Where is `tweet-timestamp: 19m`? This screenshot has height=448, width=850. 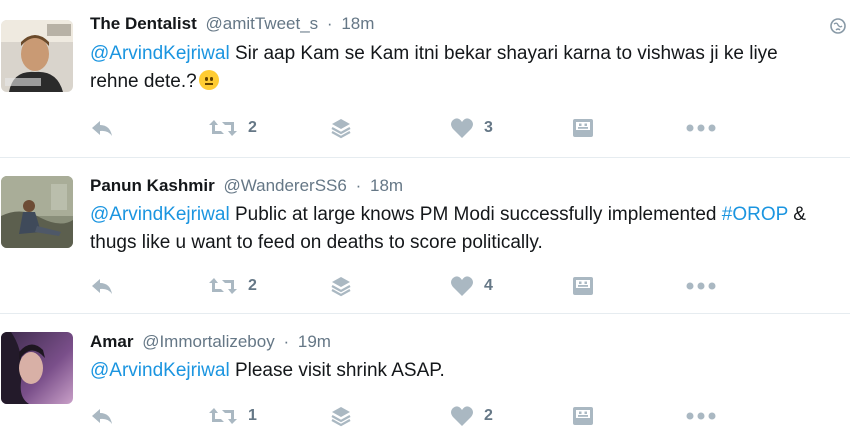
tweet-timestamp: 19m is located at coordinates (314, 341).